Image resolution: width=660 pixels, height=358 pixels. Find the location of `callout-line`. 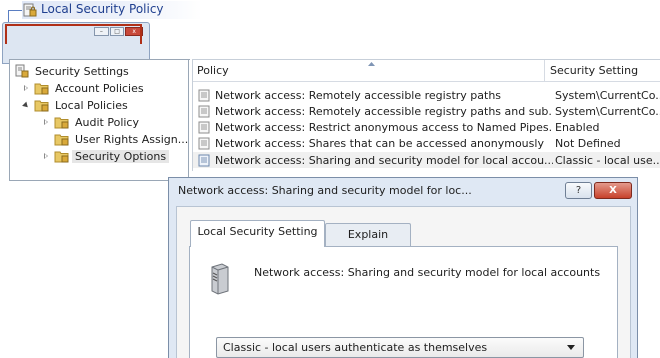

callout-line is located at coordinates (15, 10).